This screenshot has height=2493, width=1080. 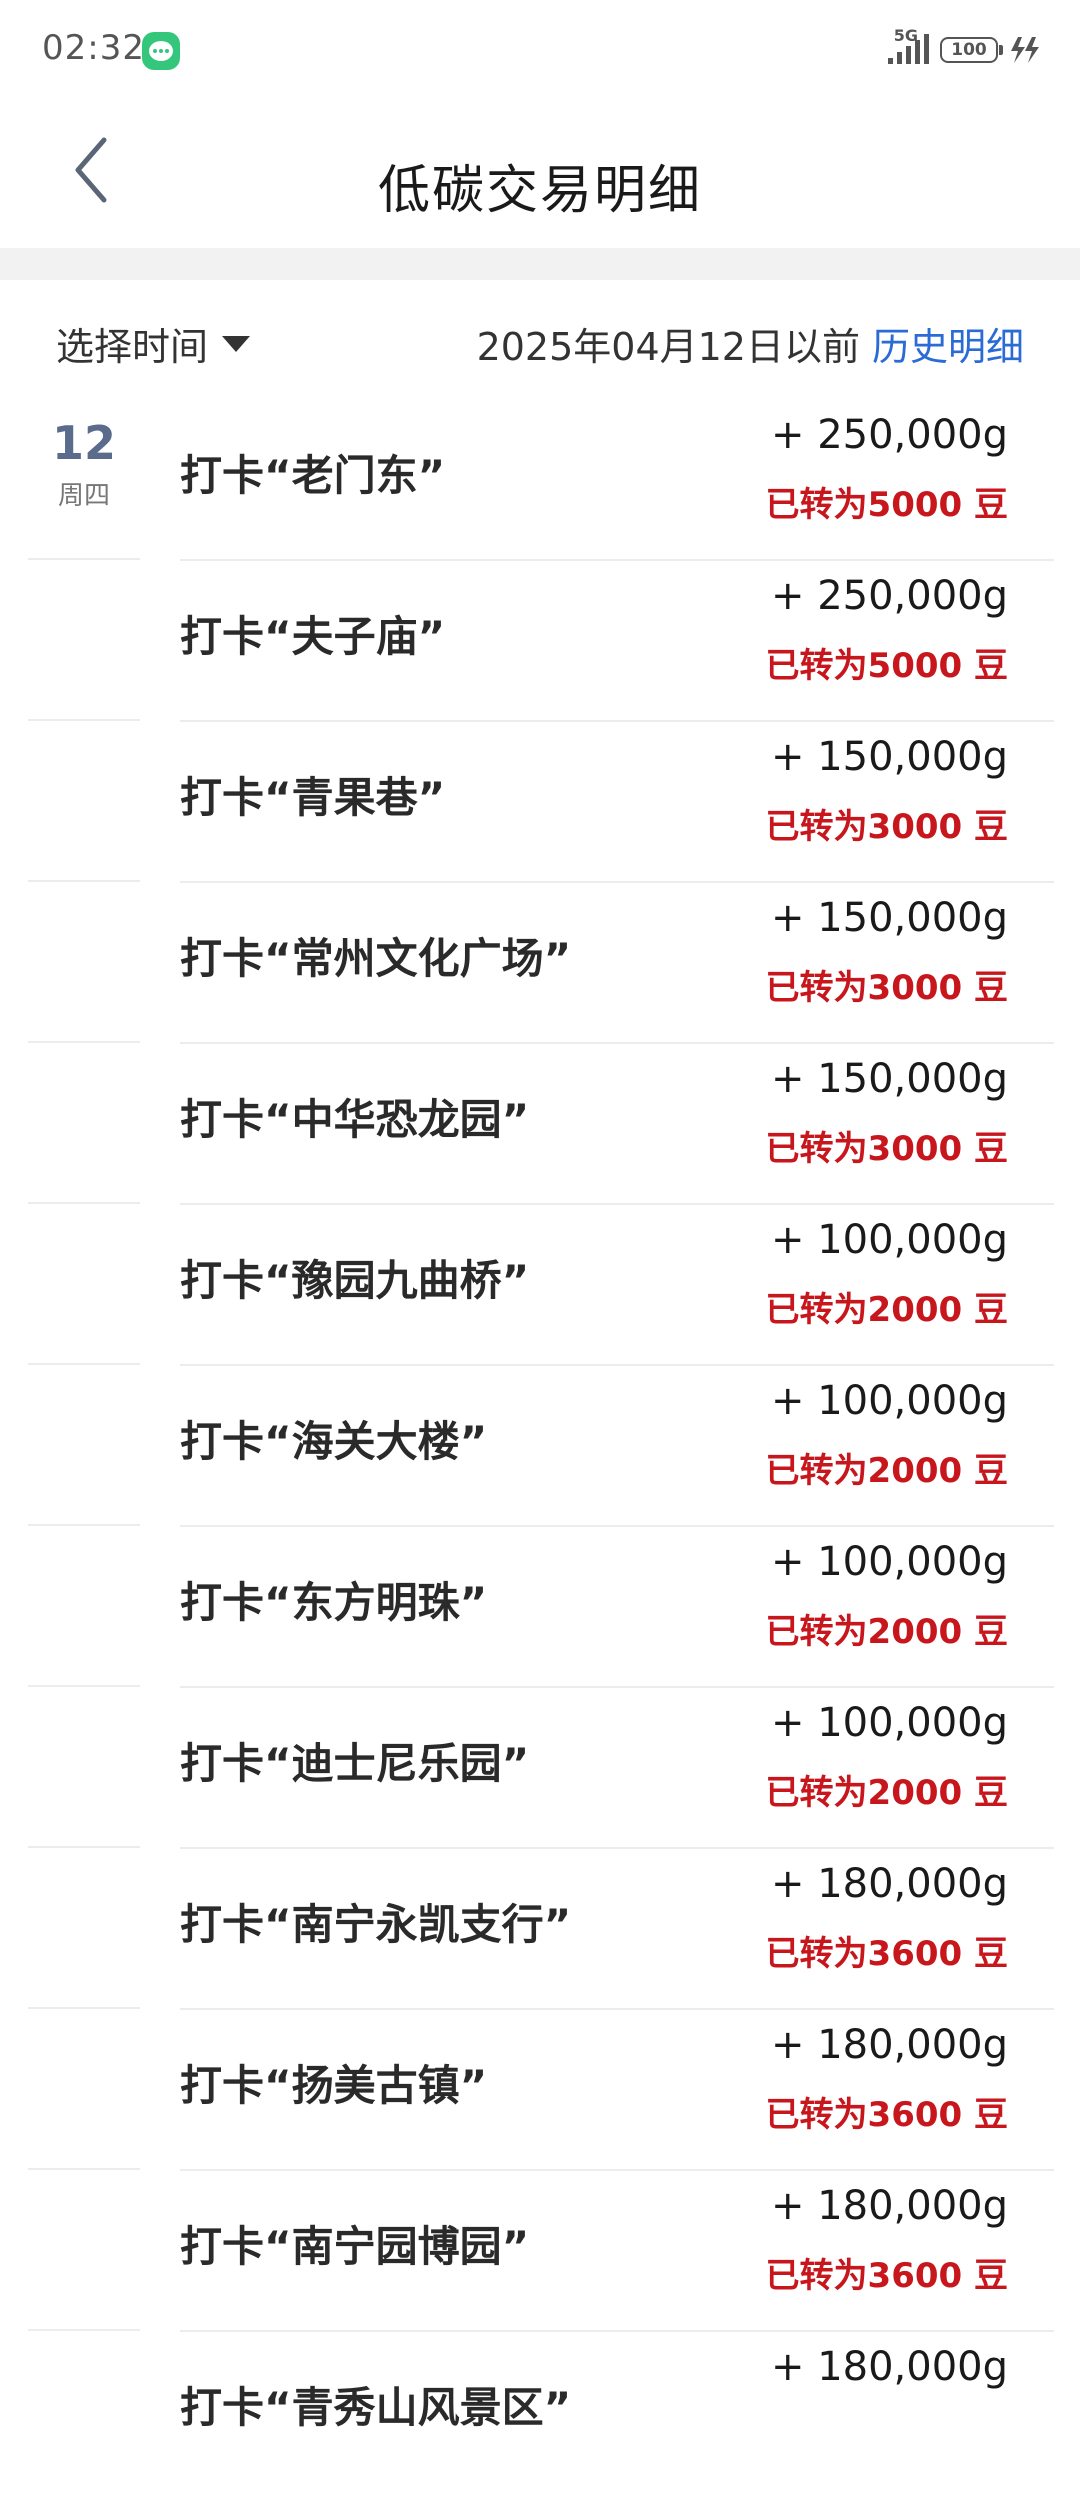 What do you see at coordinates (334, 2085) in the screenshot?
I see `transaction-name: 打卡“扬美古镇”` at bounding box center [334, 2085].